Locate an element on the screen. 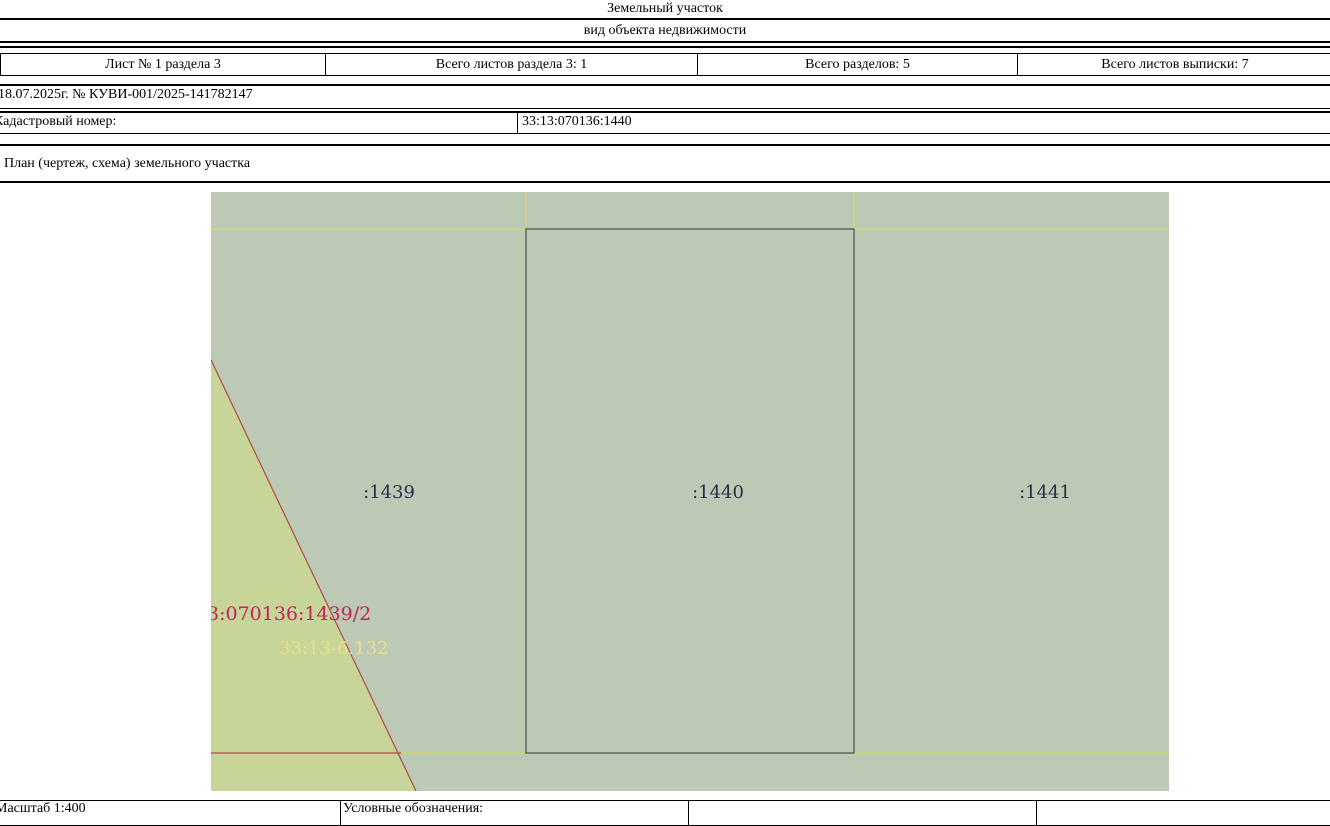 The image size is (1330, 826). legend-label: Условные обозначения: is located at coordinates (515, 813).